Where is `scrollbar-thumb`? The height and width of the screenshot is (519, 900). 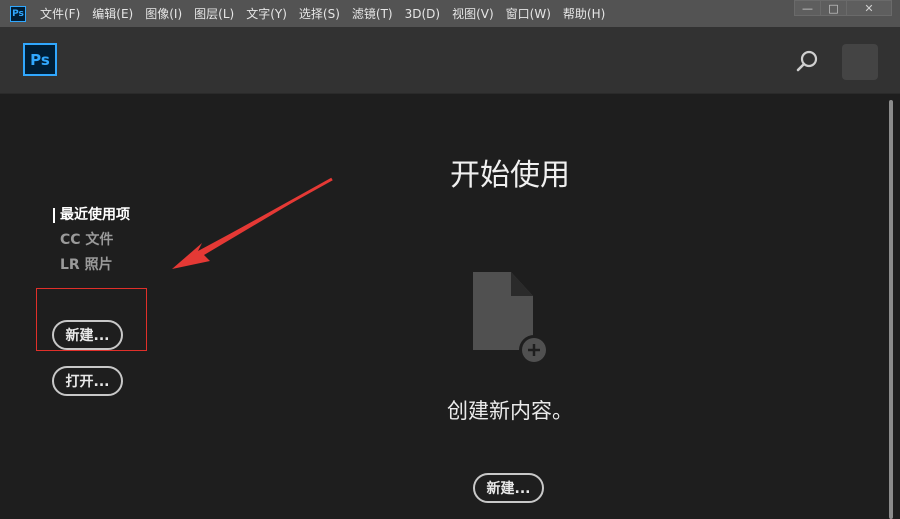
scrollbar-thumb is located at coordinates (891, 309).